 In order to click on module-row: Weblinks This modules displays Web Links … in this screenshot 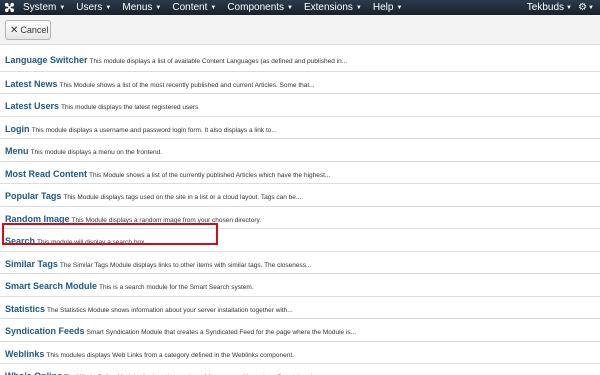, I will do `click(300, 352)`.